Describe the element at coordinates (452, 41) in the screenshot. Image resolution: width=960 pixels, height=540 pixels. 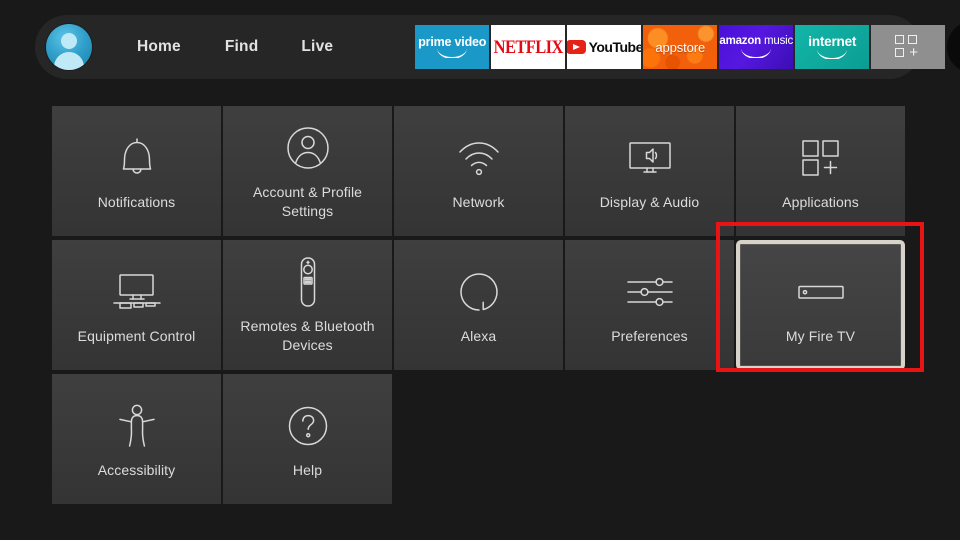
I see `prime-video-label: prime video` at that location.